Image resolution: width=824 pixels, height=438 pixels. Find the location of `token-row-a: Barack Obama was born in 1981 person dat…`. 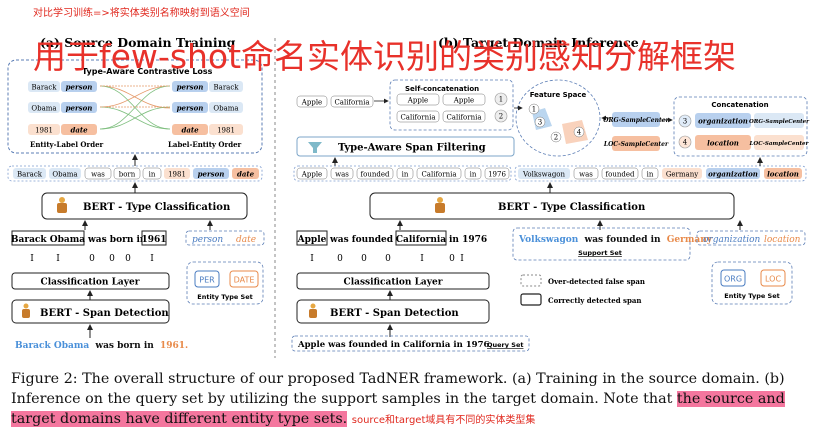

token-row-a: Barack Obama was born in 1981 person dat… is located at coordinates (136, 173).